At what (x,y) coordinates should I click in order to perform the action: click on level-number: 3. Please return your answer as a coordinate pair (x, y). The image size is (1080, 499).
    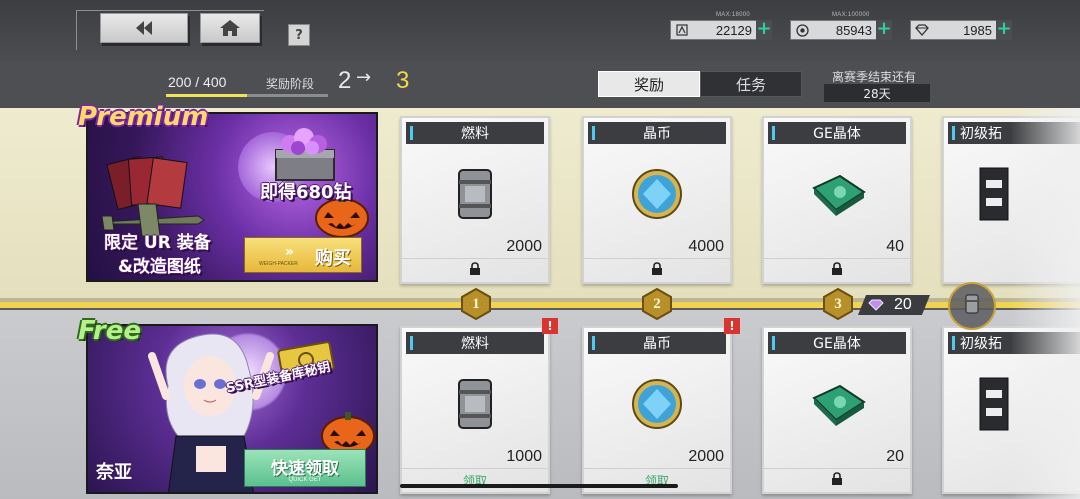
    Looking at the image, I should click on (838, 303).